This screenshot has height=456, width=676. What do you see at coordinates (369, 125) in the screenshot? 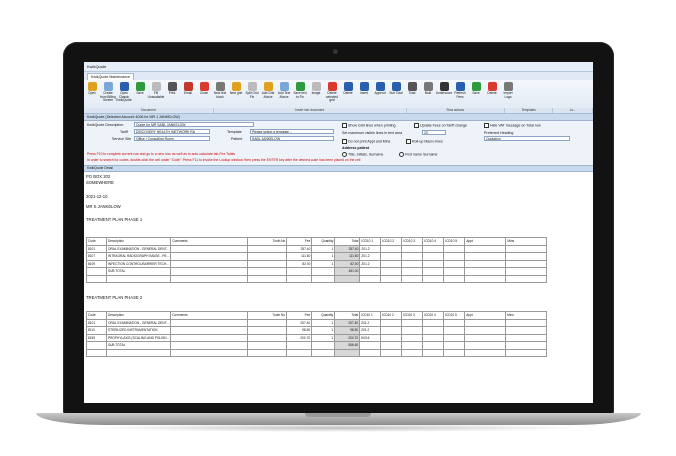
I see `opt-gridlines: Show Grid lines when printing` at bounding box center [369, 125].